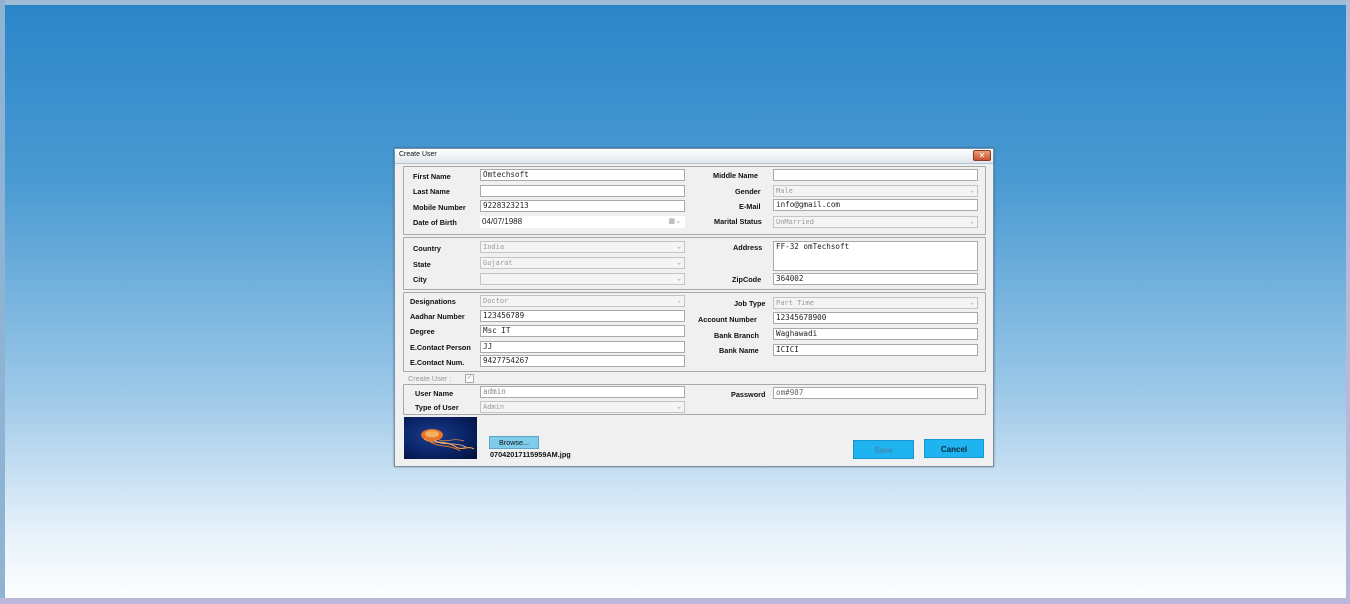 This screenshot has width=1350, height=604. Describe the element at coordinates (795, 222) in the screenshot. I see `marital-status-value: UnMarried` at that location.